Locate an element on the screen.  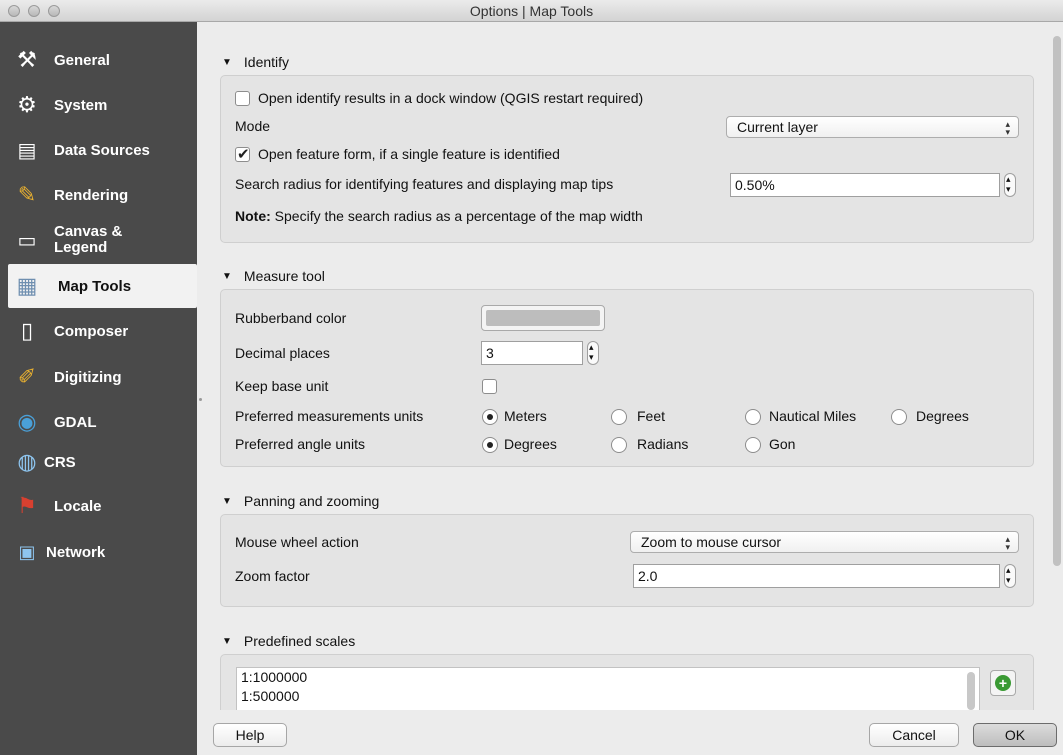
sidebar-item-crs: ◍ CRS is located at coordinates (98, 462).